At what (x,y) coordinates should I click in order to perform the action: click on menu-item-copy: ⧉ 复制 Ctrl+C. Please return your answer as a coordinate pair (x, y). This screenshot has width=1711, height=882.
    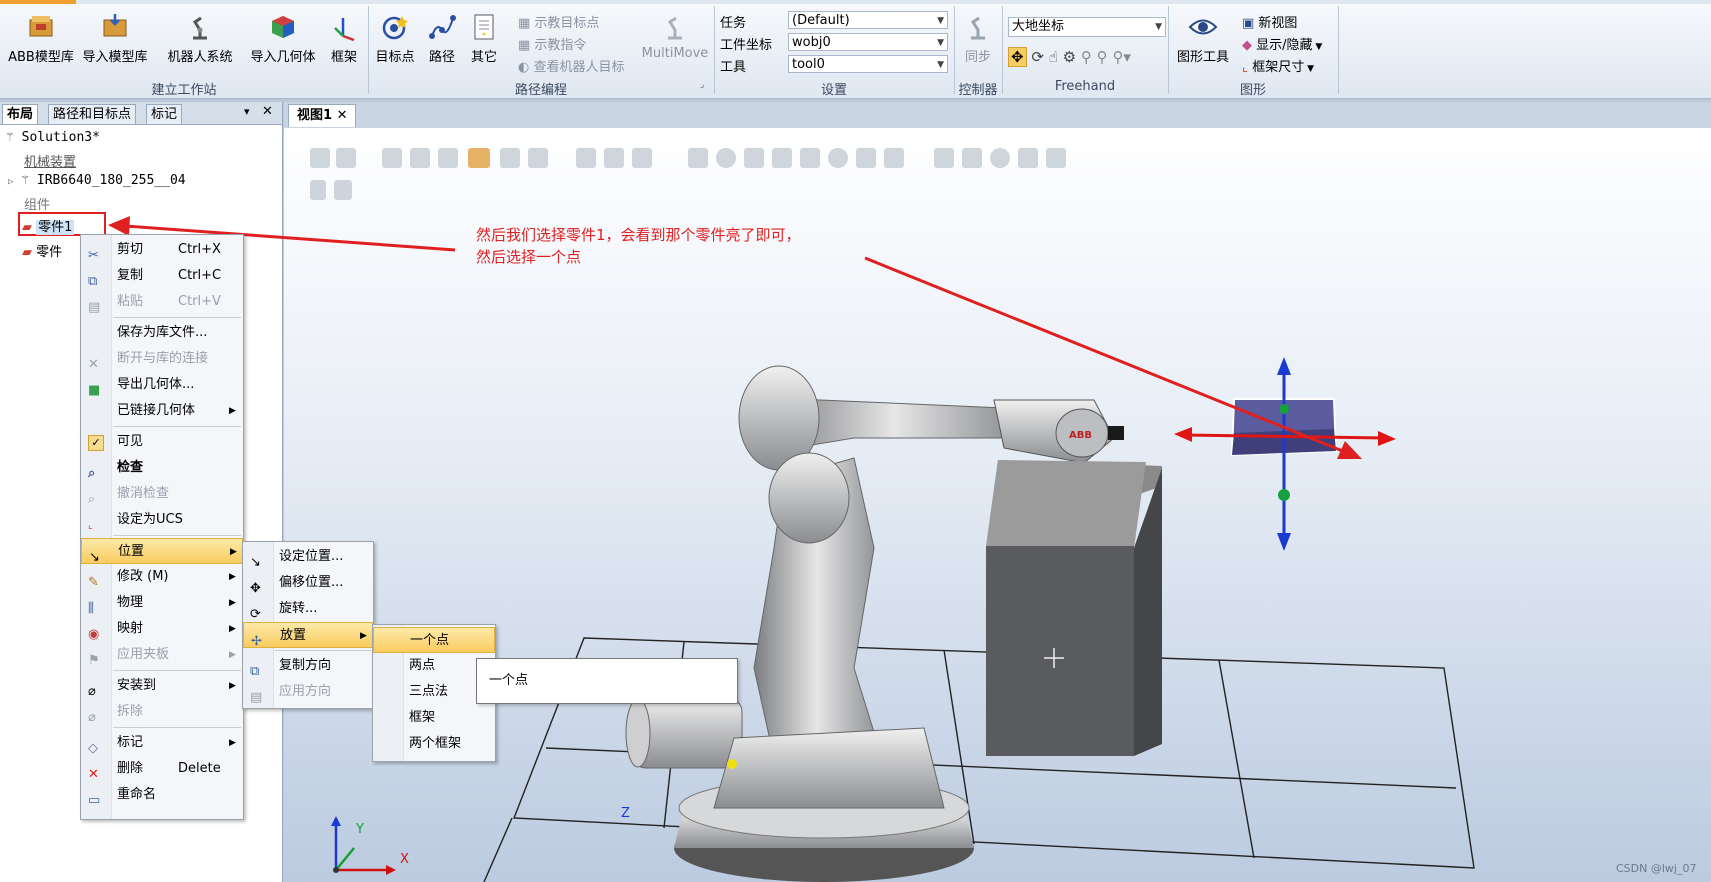
    Looking at the image, I should click on (162, 276).